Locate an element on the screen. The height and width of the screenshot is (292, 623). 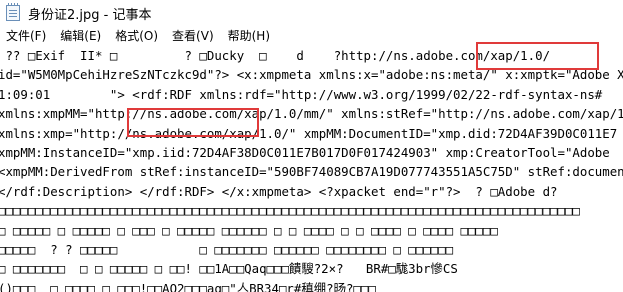
menu-file: 文件(F) is located at coordinates (26, 36).